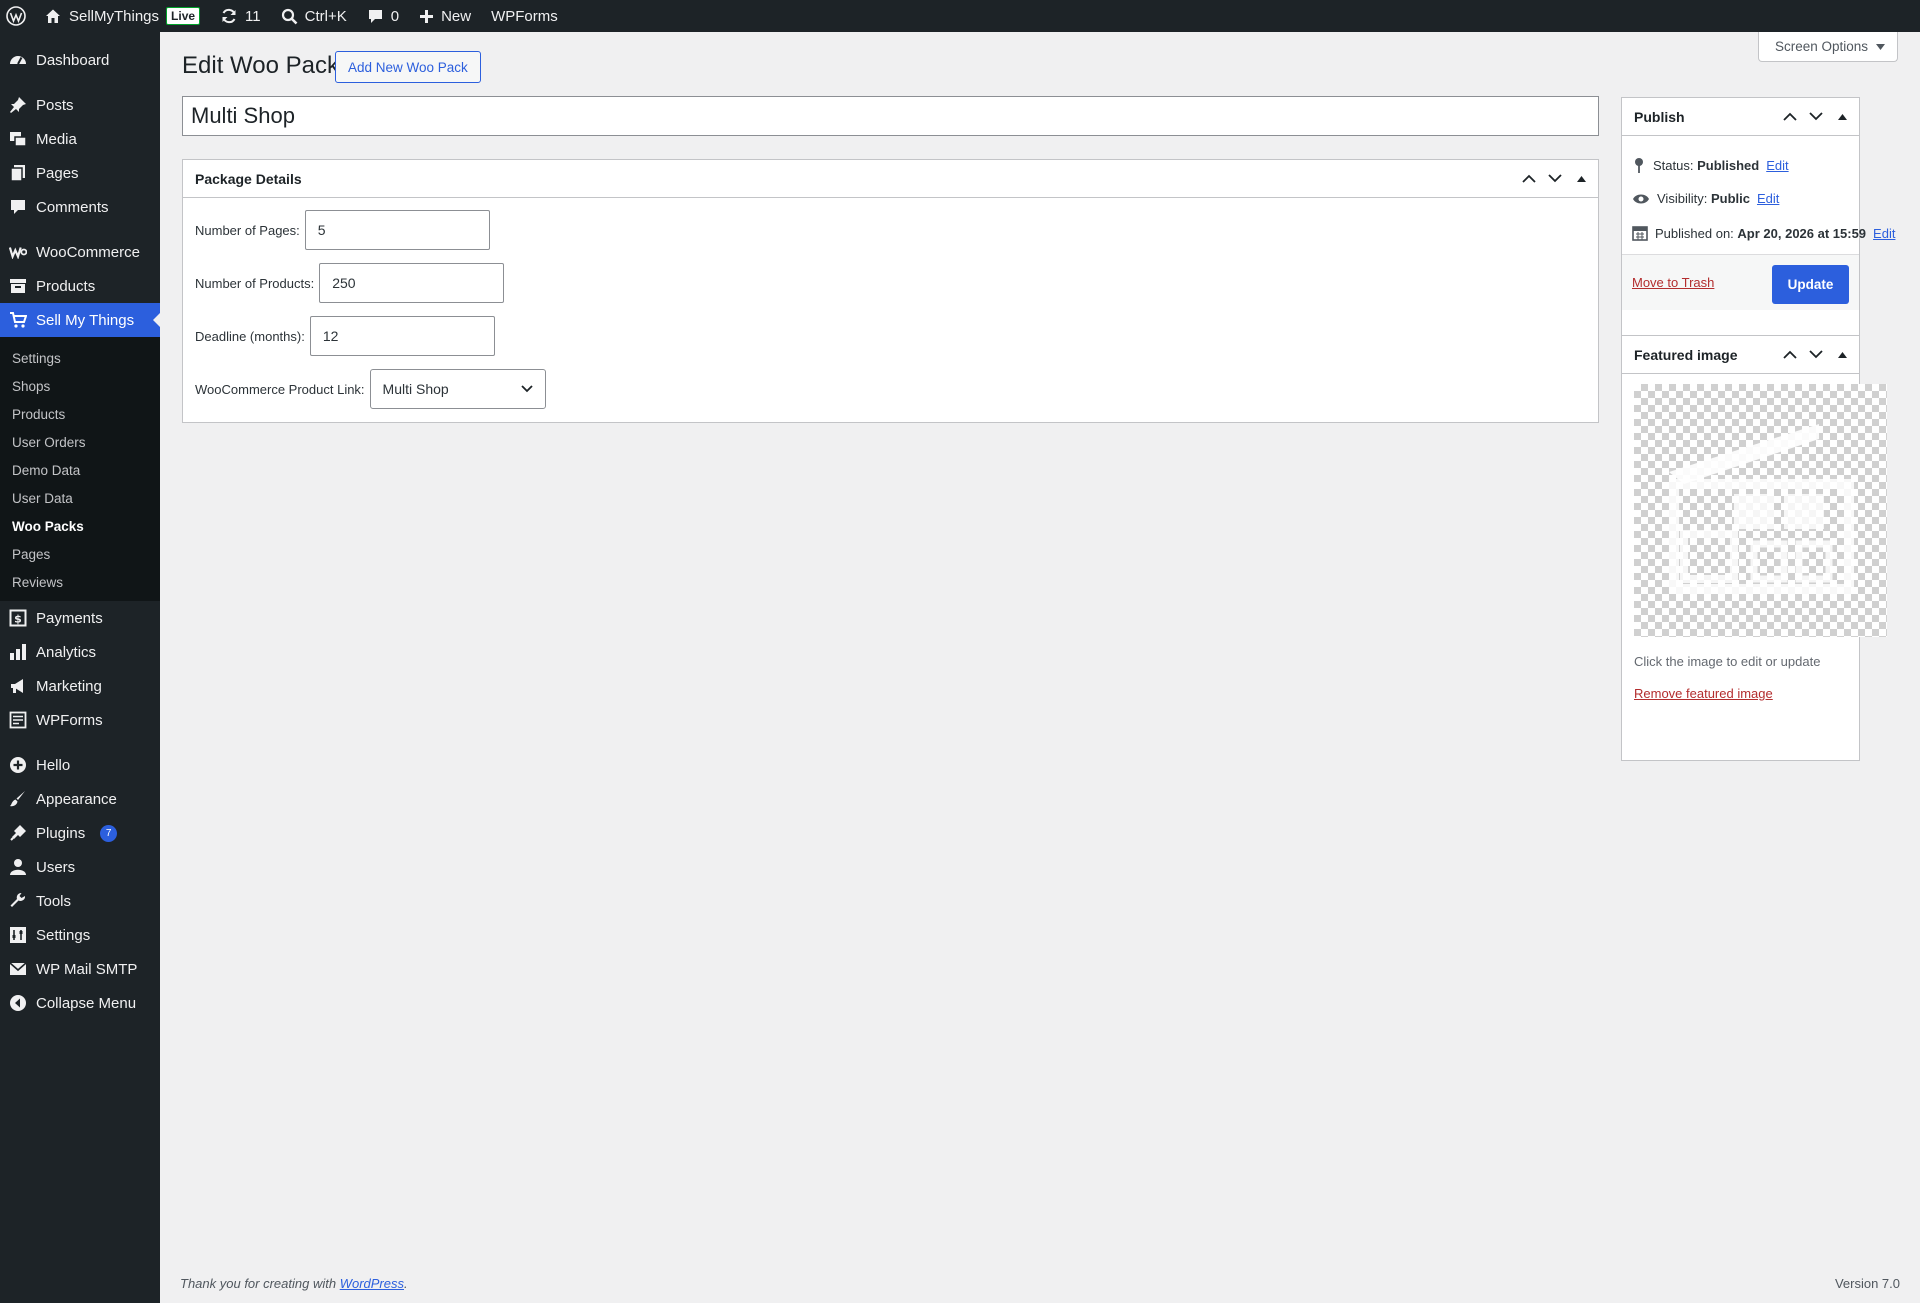  Describe the element at coordinates (229, 16) in the screenshot. I see `updates-icon` at that location.